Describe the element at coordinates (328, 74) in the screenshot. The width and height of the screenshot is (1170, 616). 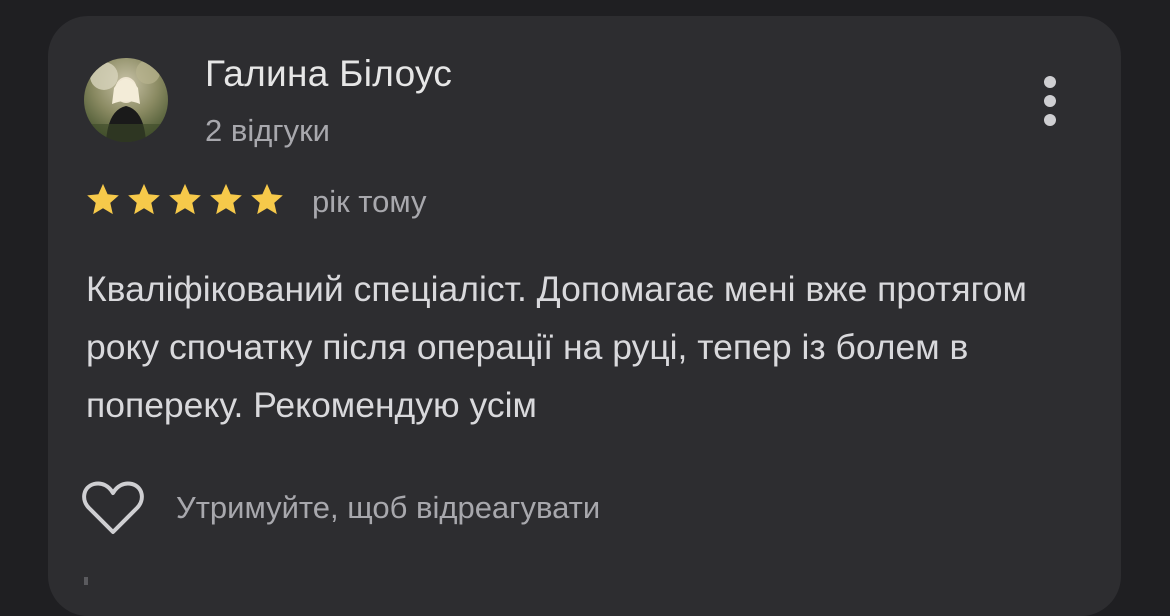
I see `author-name: Галина Білоус` at that location.